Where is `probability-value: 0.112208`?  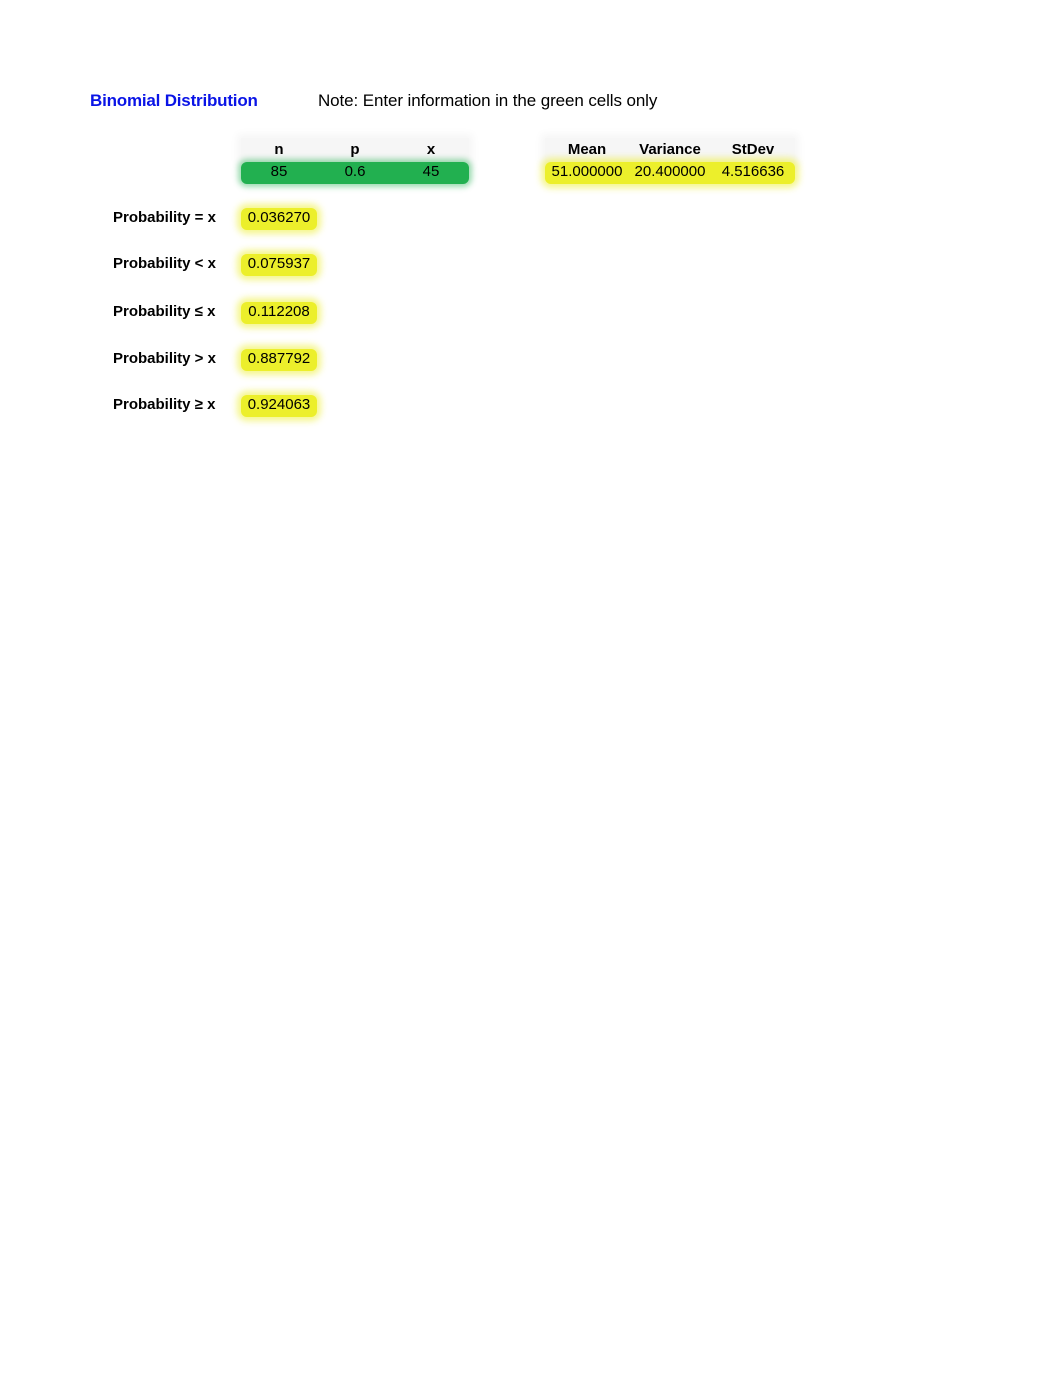
probability-value: 0.112208 is located at coordinates (279, 311).